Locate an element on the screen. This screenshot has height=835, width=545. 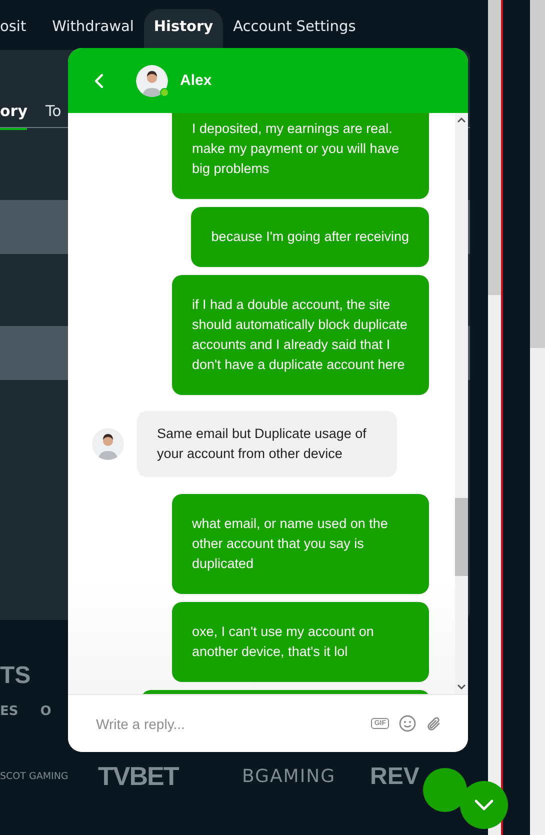
scroll-thumb is located at coordinates (461, 537).